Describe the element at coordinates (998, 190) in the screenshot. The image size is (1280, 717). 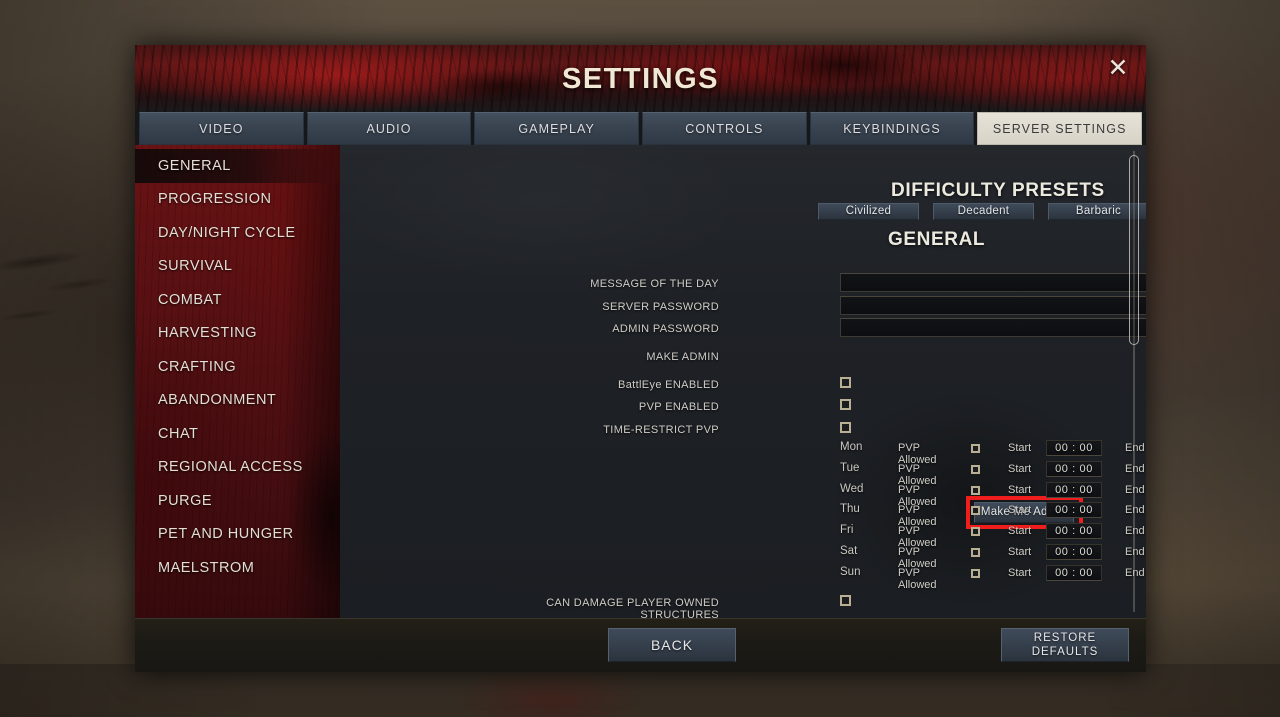
I see `difficulty-presets-heading: DIFFICULTY PRESETS` at that location.